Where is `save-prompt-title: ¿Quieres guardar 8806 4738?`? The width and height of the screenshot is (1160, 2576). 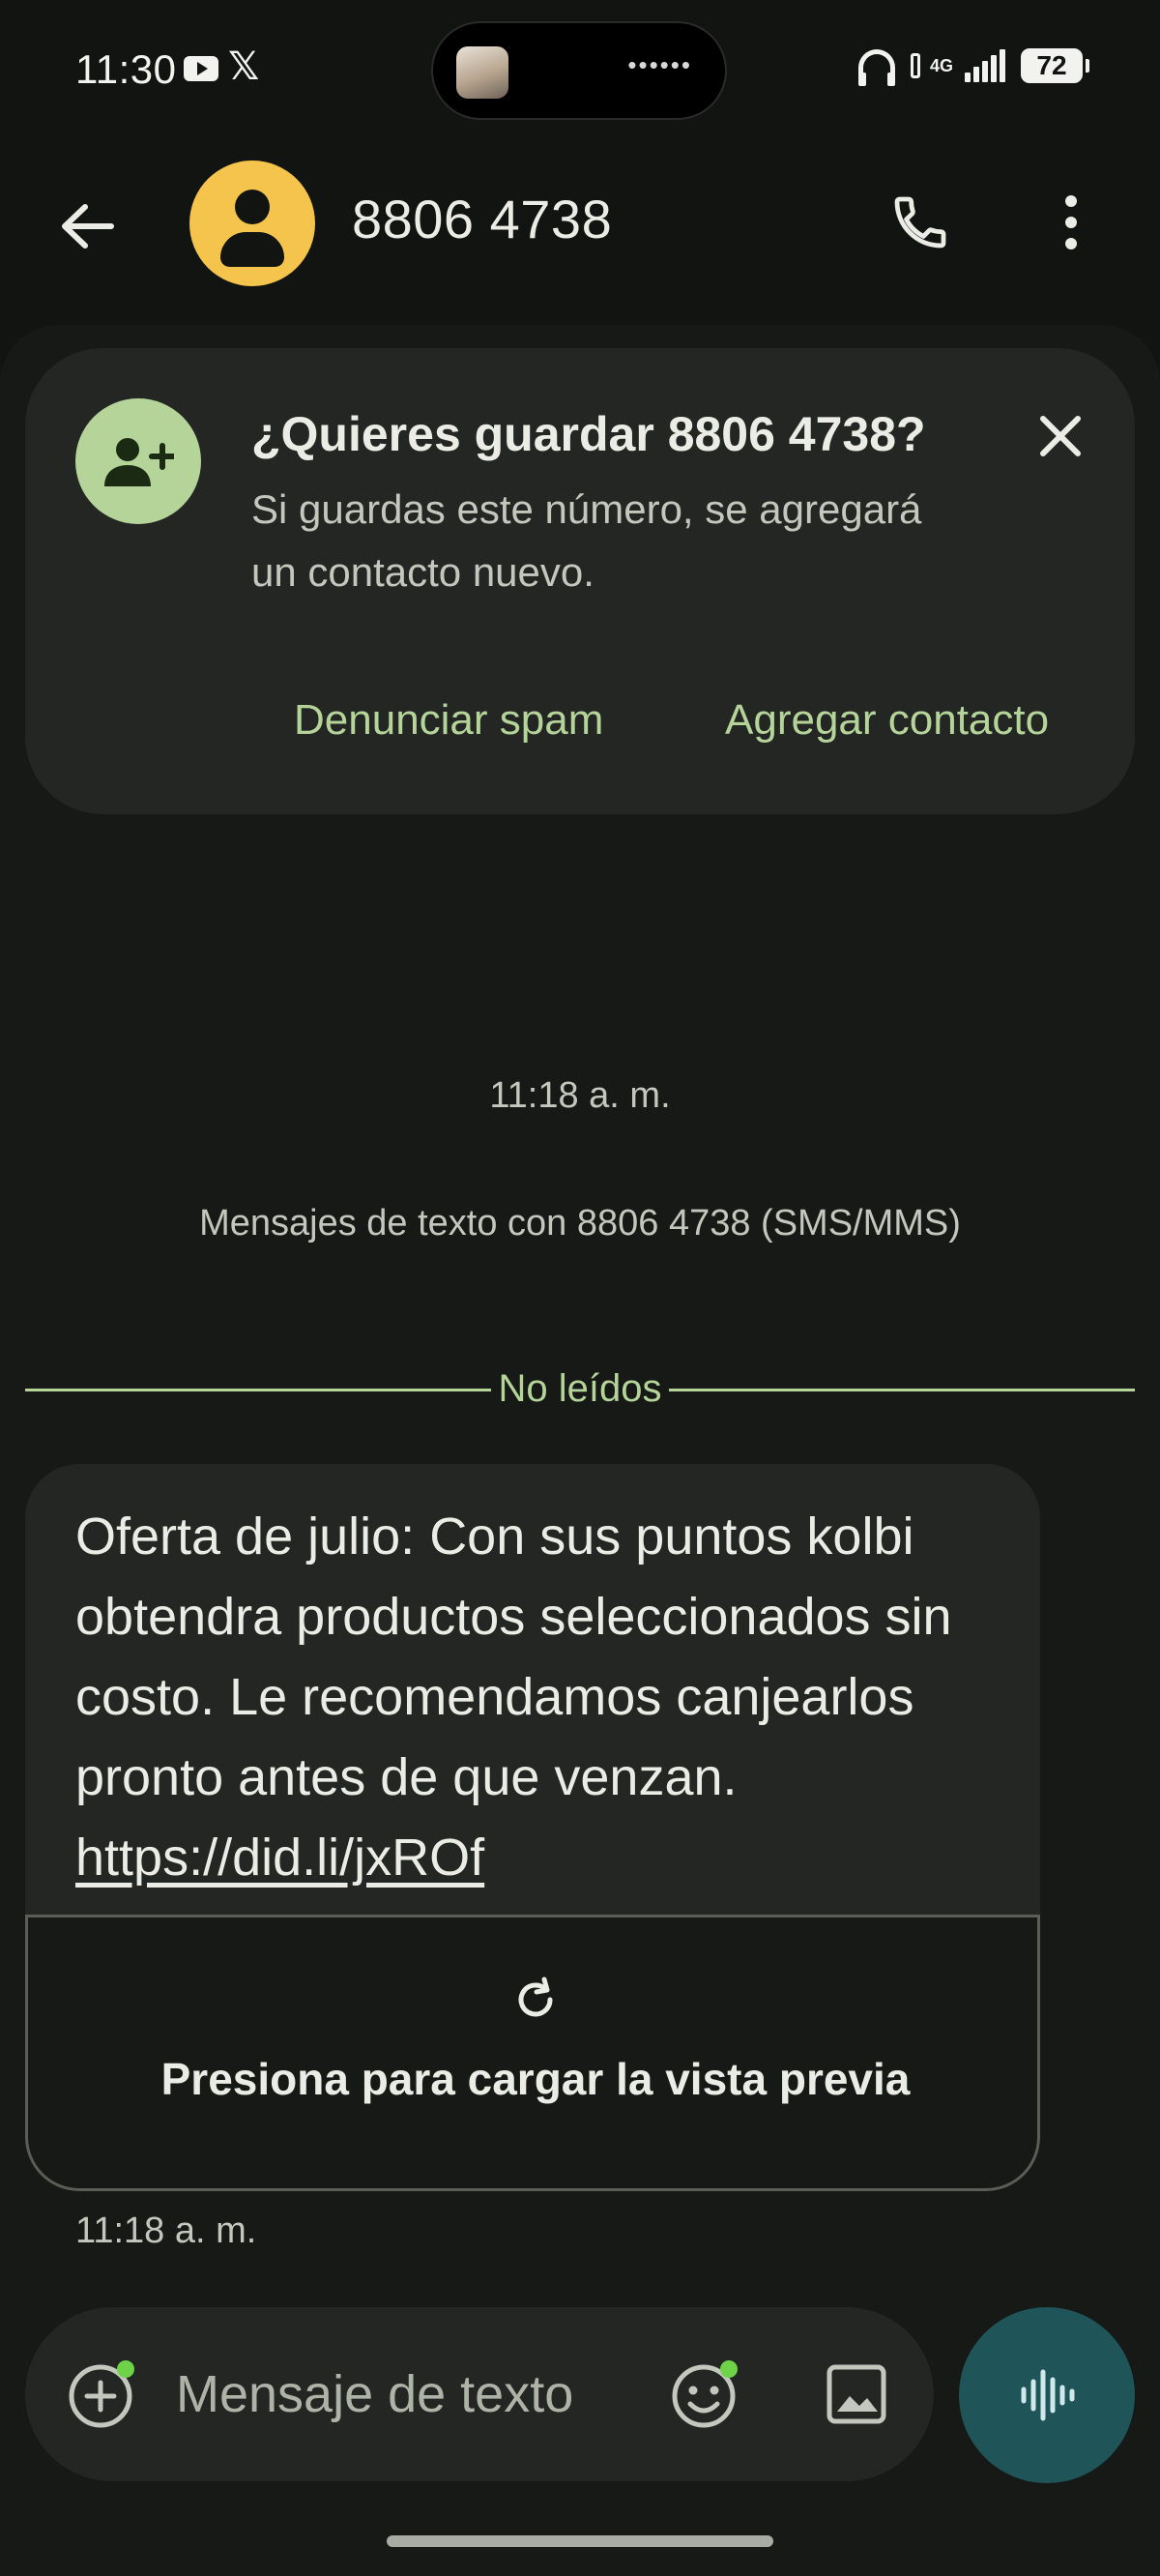 save-prompt-title: ¿Quieres guardar 8806 4738? is located at coordinates (589, 434).